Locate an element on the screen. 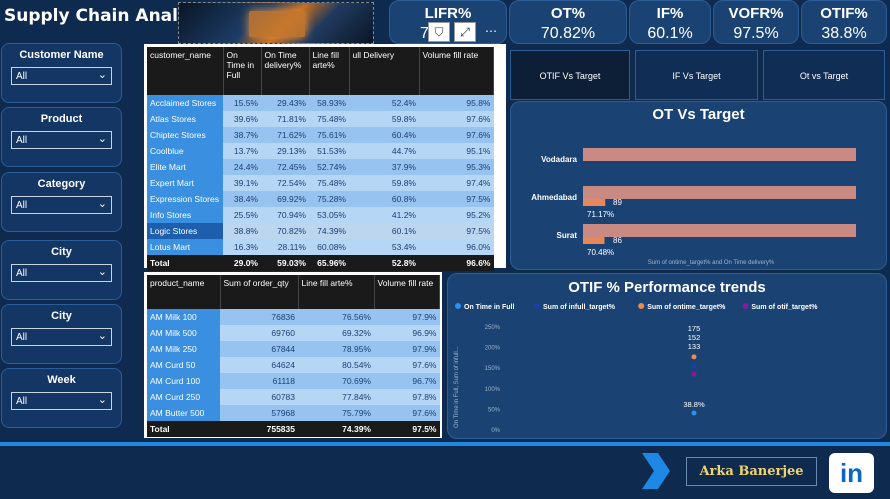 This screenshot has height=499, width=890. row-label-cell: Acclaimed Stores is located at coordinates (185, 103).